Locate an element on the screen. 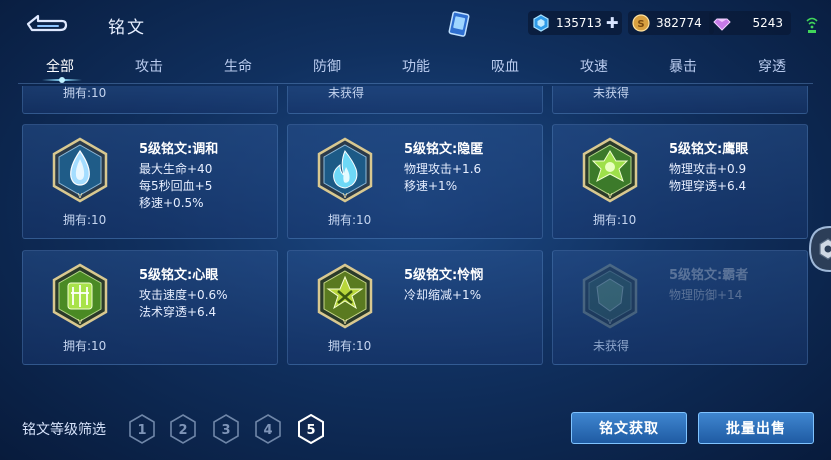 This screenshot has height=460, width=831. inscription-attr: 物理攻击+1.6 is located at coordinates (443, 169).